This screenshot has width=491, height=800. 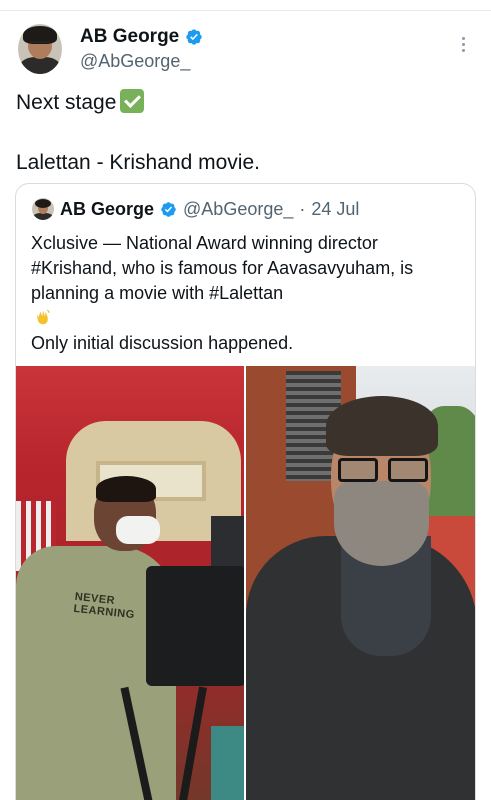 I want to click on clapping-hands-icon, so click(x=43, y=317).